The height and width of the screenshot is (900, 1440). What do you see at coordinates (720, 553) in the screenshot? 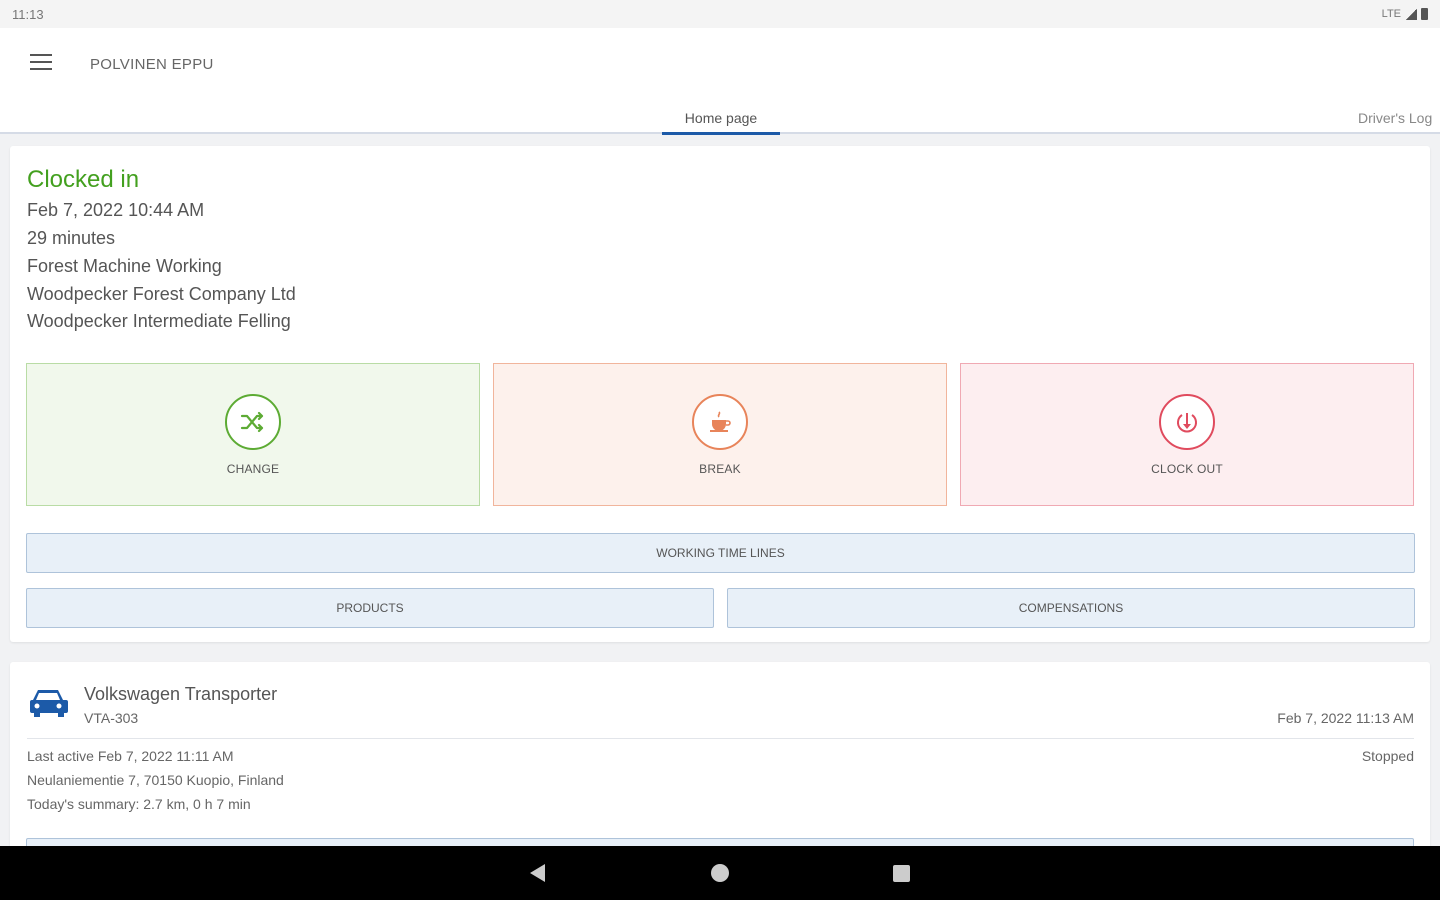
I see `working-time-lines-button: WORKING TIME LINES` at bounding box center [720, 553].